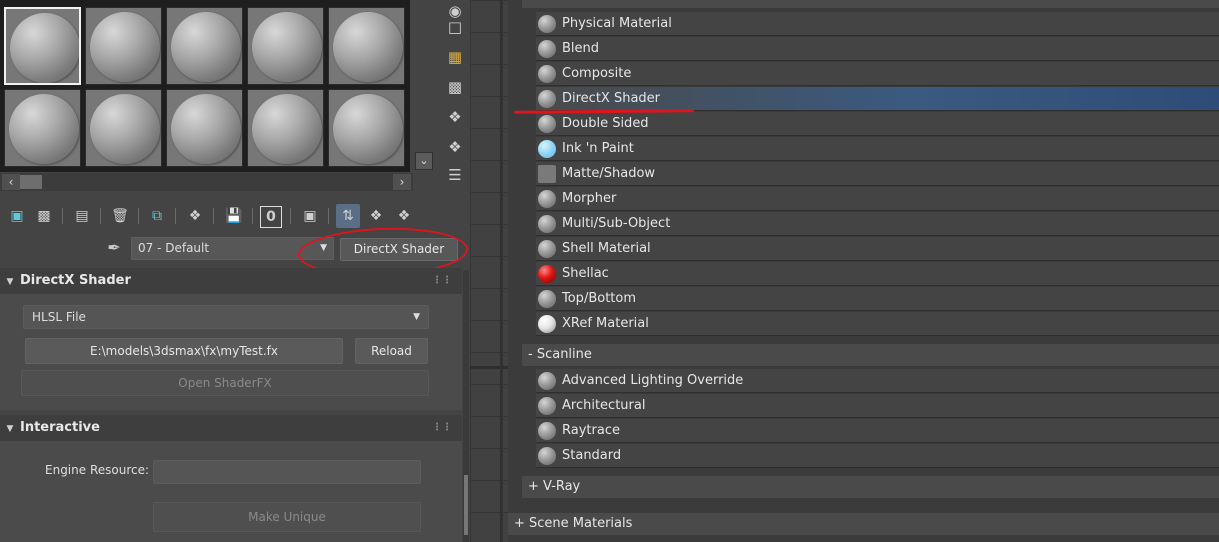 Image resolution: width=1219 pixels, height=542 pixels. I want to click on put-to-scene-icon: ▩, so click(44, 216).